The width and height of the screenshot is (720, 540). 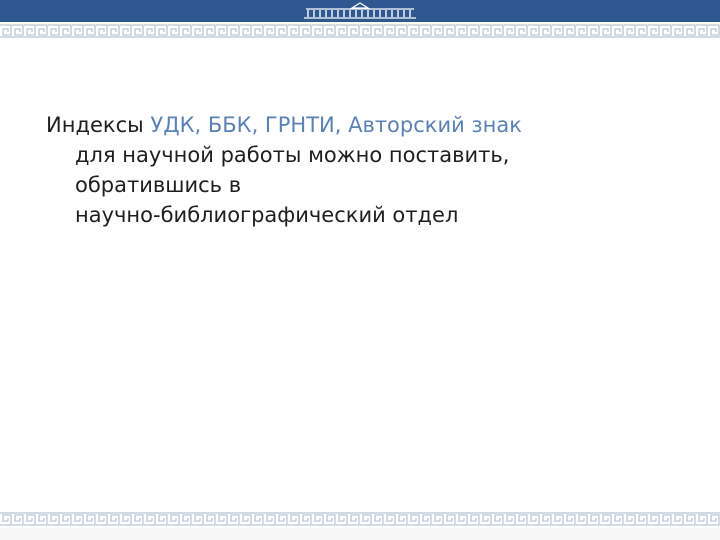 I want to click on highlighted-indexes: УДК, ББК, ГРНТИ, Авторский знак, so click(x=336, y=125).